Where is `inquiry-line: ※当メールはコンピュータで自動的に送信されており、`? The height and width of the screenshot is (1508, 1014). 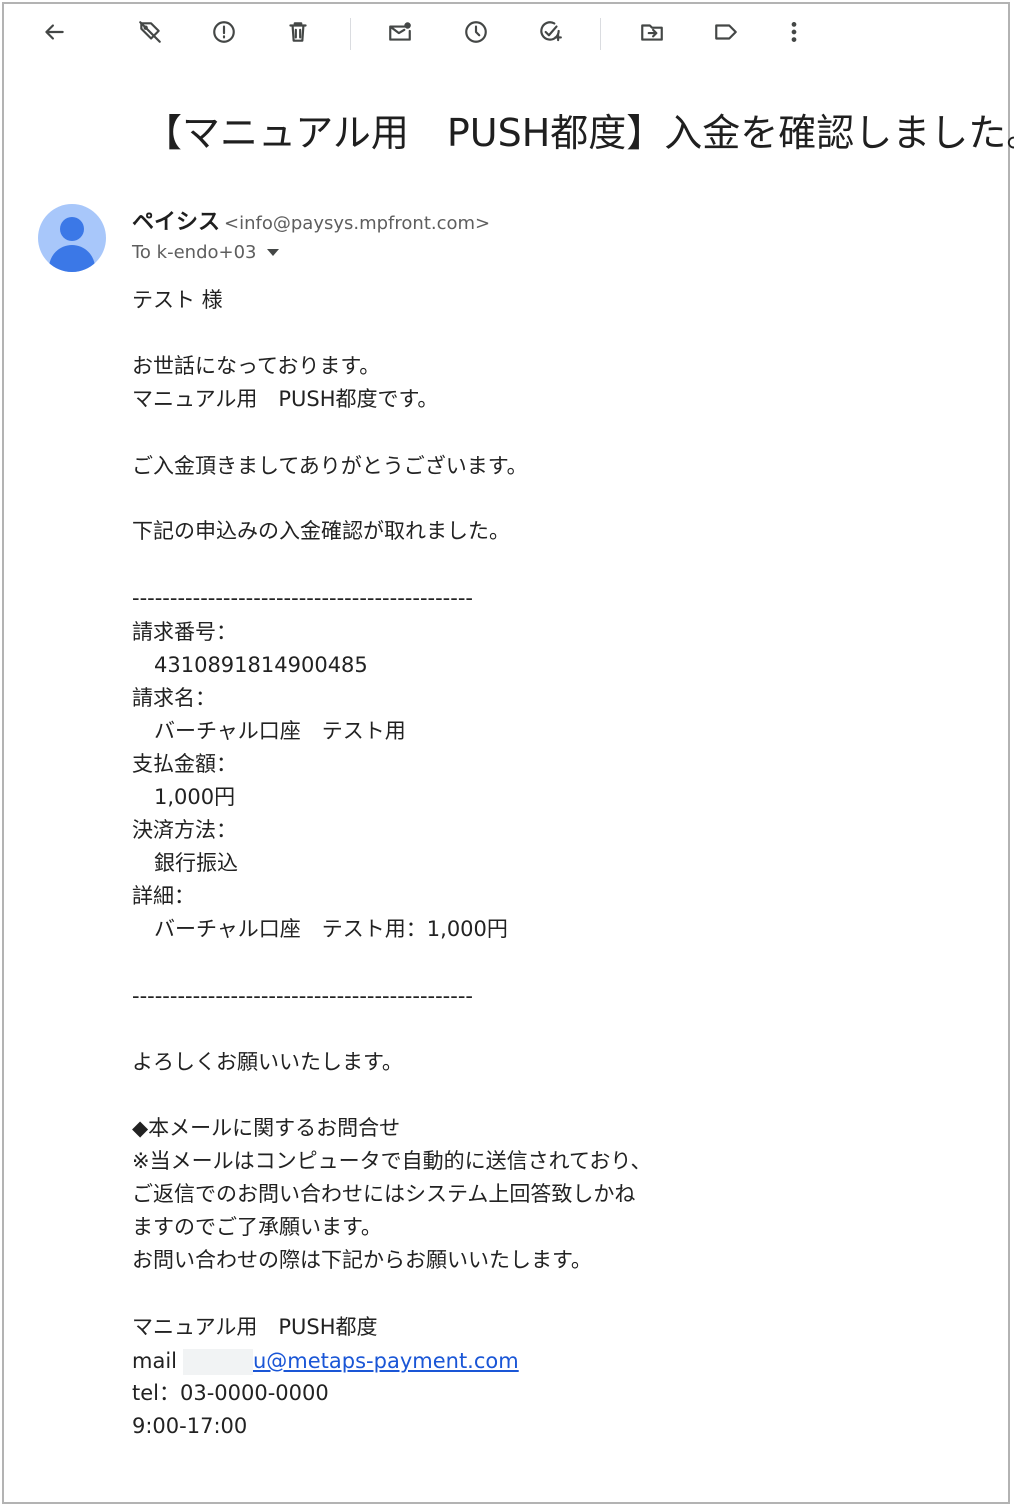 inquiry-line: ※当メールはコンピュータで自動的に送信されており、 is located at coordinates (392, 1161).